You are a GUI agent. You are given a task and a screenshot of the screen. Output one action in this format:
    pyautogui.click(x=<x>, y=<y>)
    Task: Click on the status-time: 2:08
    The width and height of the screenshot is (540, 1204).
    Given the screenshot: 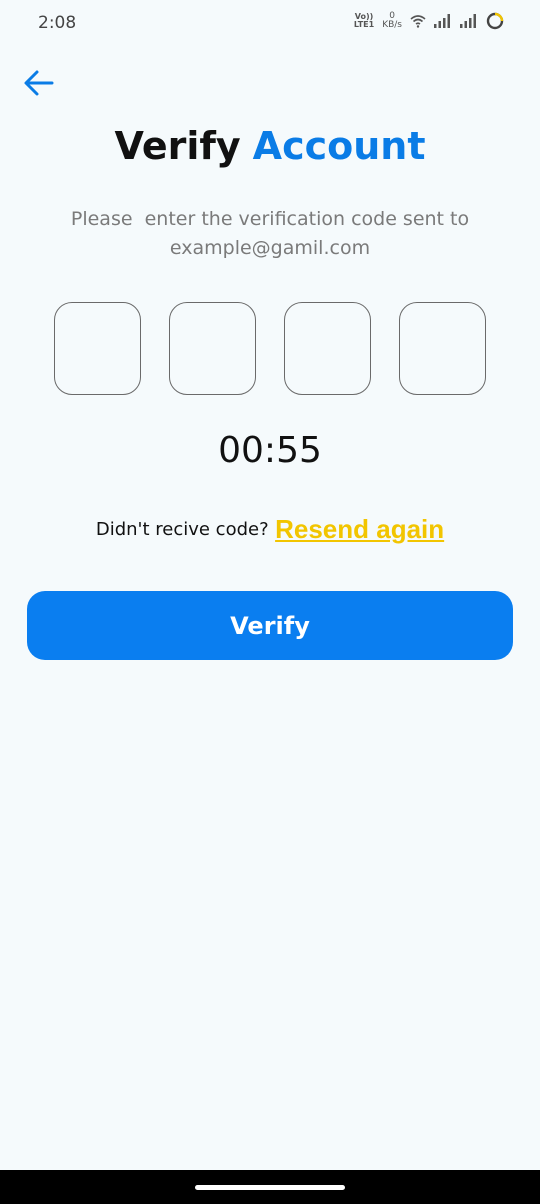 What is the action you would take?
    pyautogui.click(x=57, y=23)
    